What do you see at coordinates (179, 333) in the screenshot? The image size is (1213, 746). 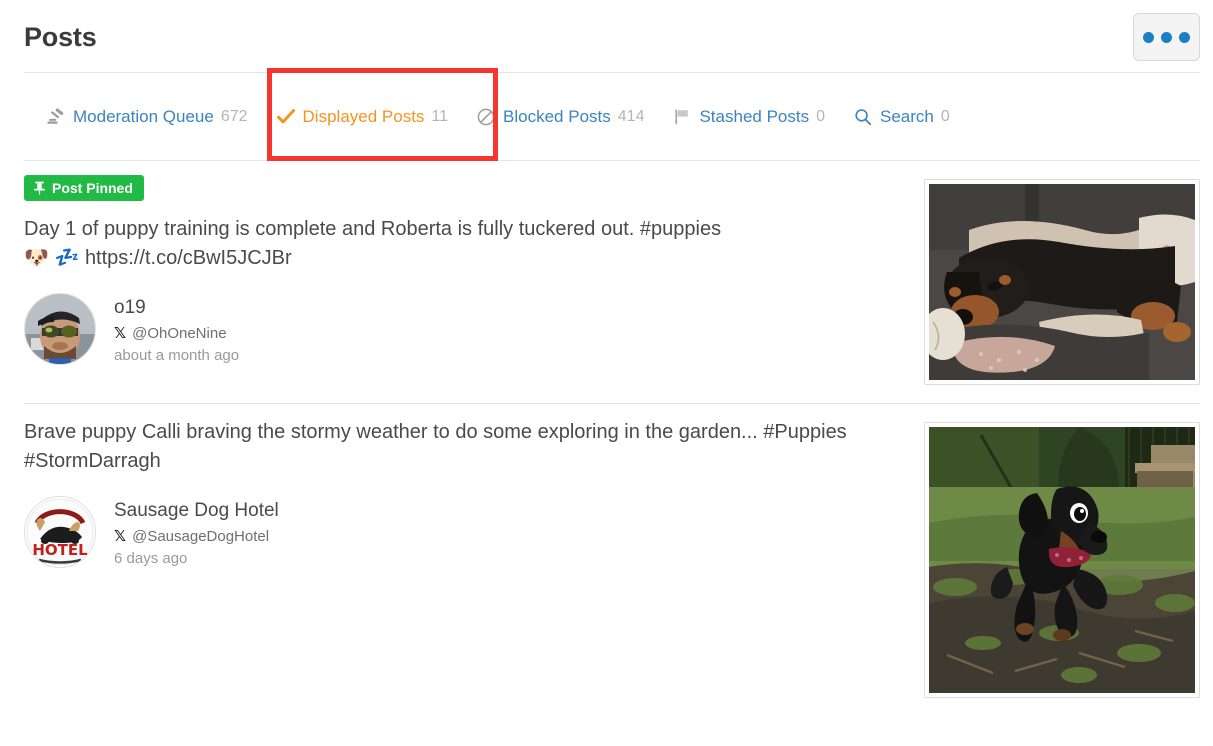 I see `handle-text: @OhOneNine` at bounding box center [179, 333].